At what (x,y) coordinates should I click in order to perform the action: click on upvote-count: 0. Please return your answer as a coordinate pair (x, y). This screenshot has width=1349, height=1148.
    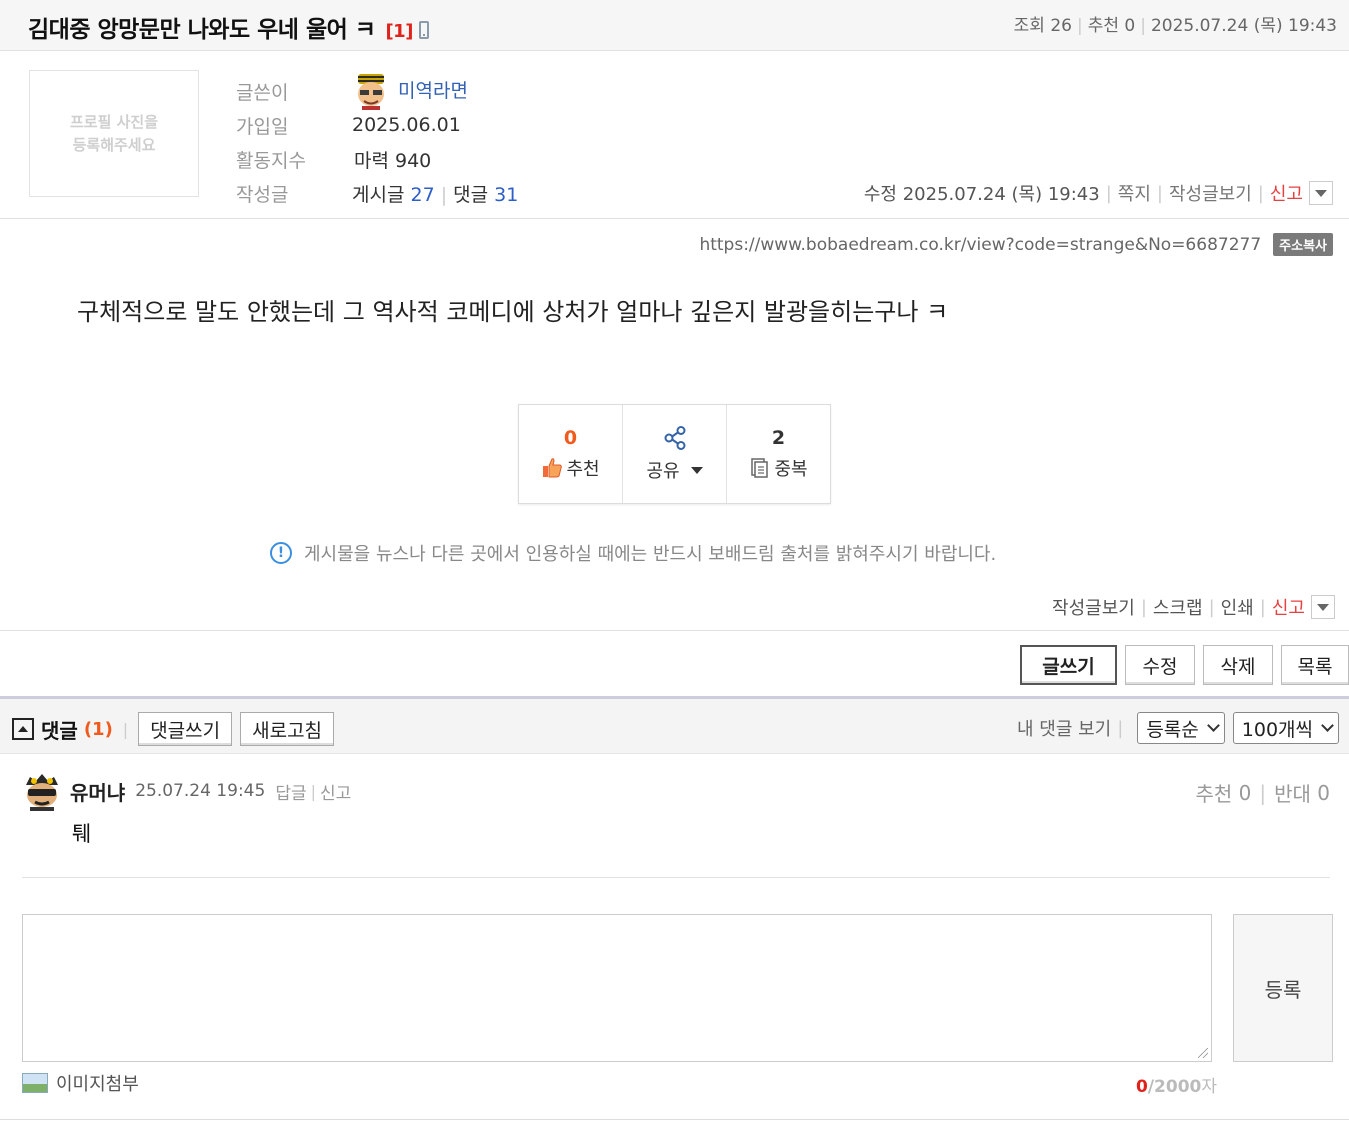
    Looking at the image, I should click on (1245, 792).